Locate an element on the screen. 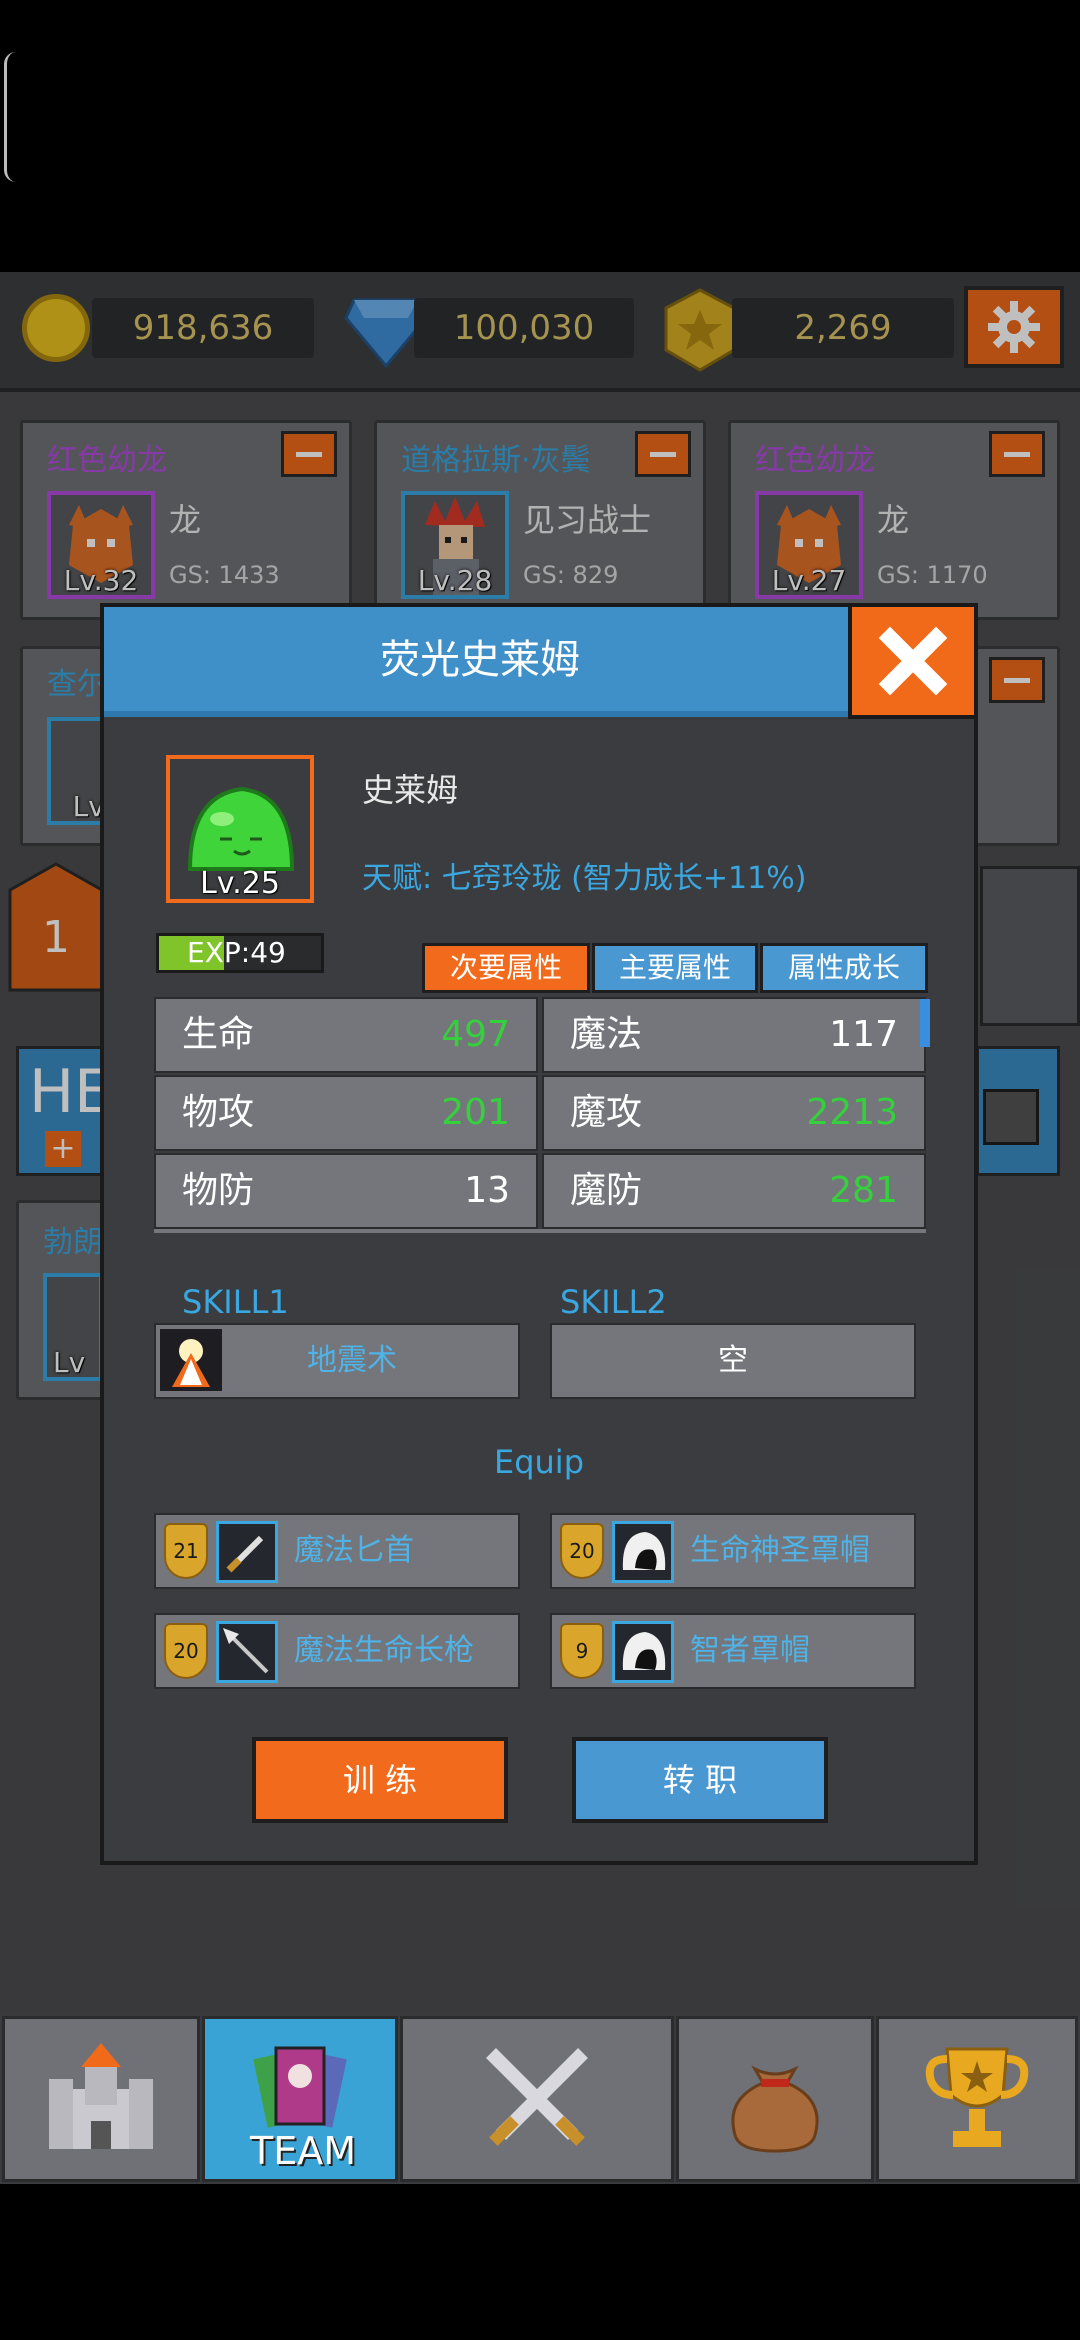  stat-physical-defense: 物防 13 is located at coordinates (346, 1191).